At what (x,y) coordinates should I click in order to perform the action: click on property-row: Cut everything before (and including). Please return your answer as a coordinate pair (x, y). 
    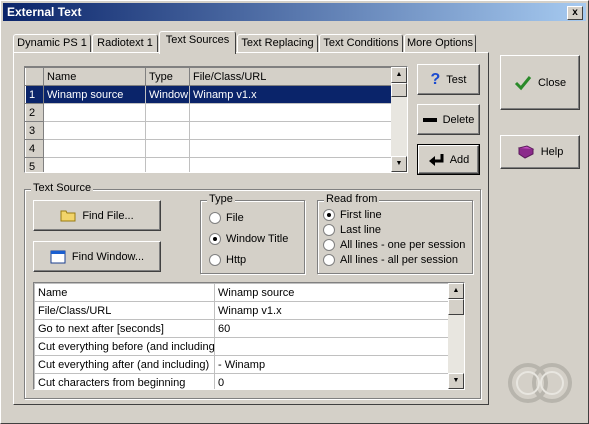
    Looking at the image, I should click on (241, 346).